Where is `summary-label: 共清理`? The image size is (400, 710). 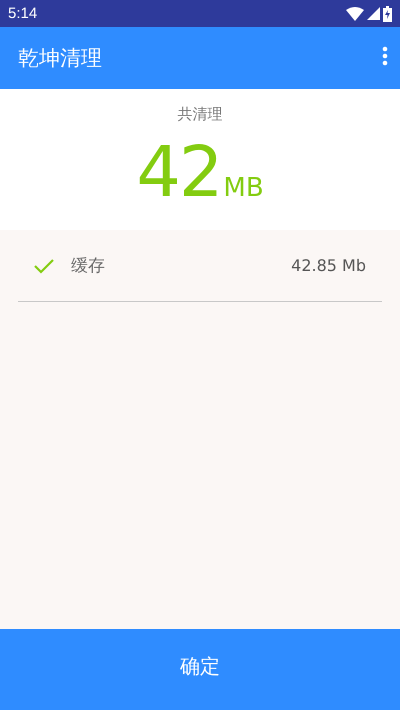
summary-label: 共清理 is located at coordinates (200, 114).